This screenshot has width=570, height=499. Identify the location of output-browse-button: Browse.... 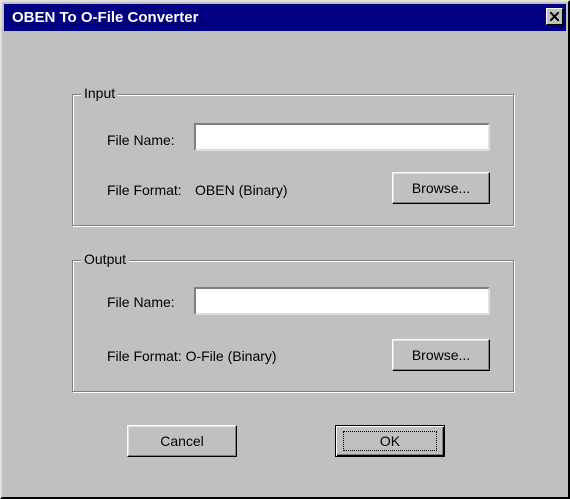
(441, 355).